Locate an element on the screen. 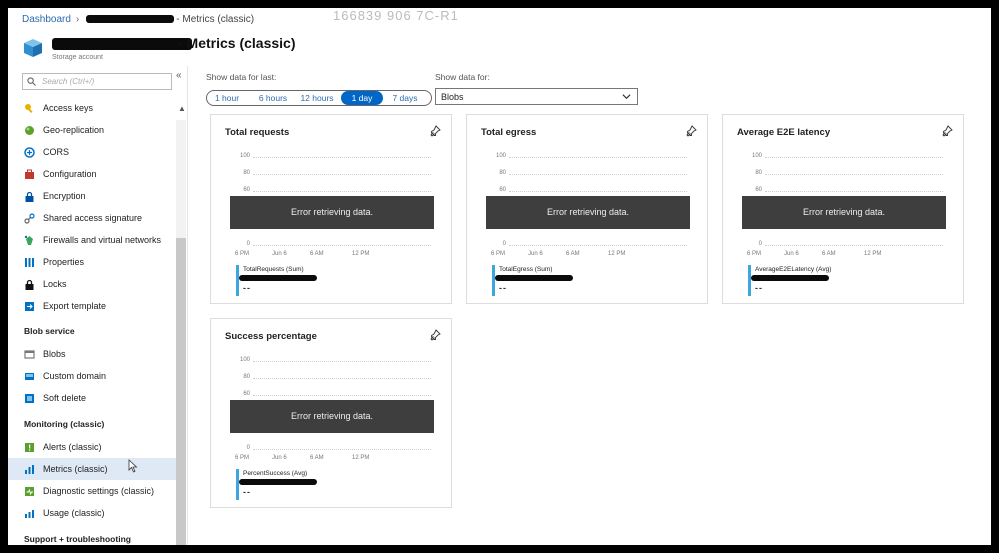  sidebar-item-label: Properties is located at coordinates (64, 262).